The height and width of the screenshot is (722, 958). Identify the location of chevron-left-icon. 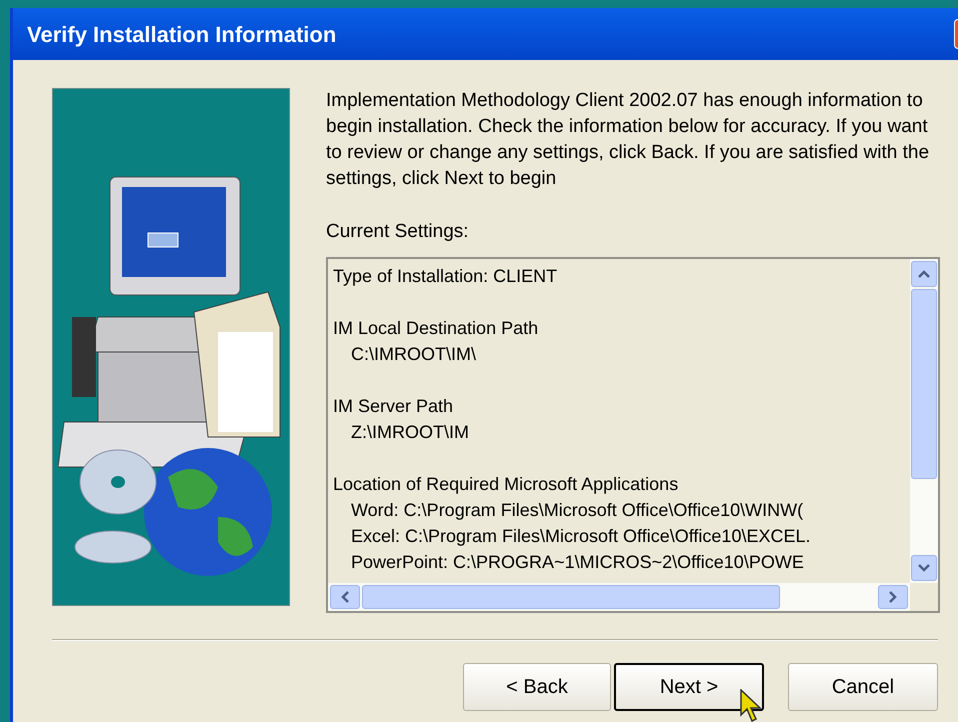
(345, 596).